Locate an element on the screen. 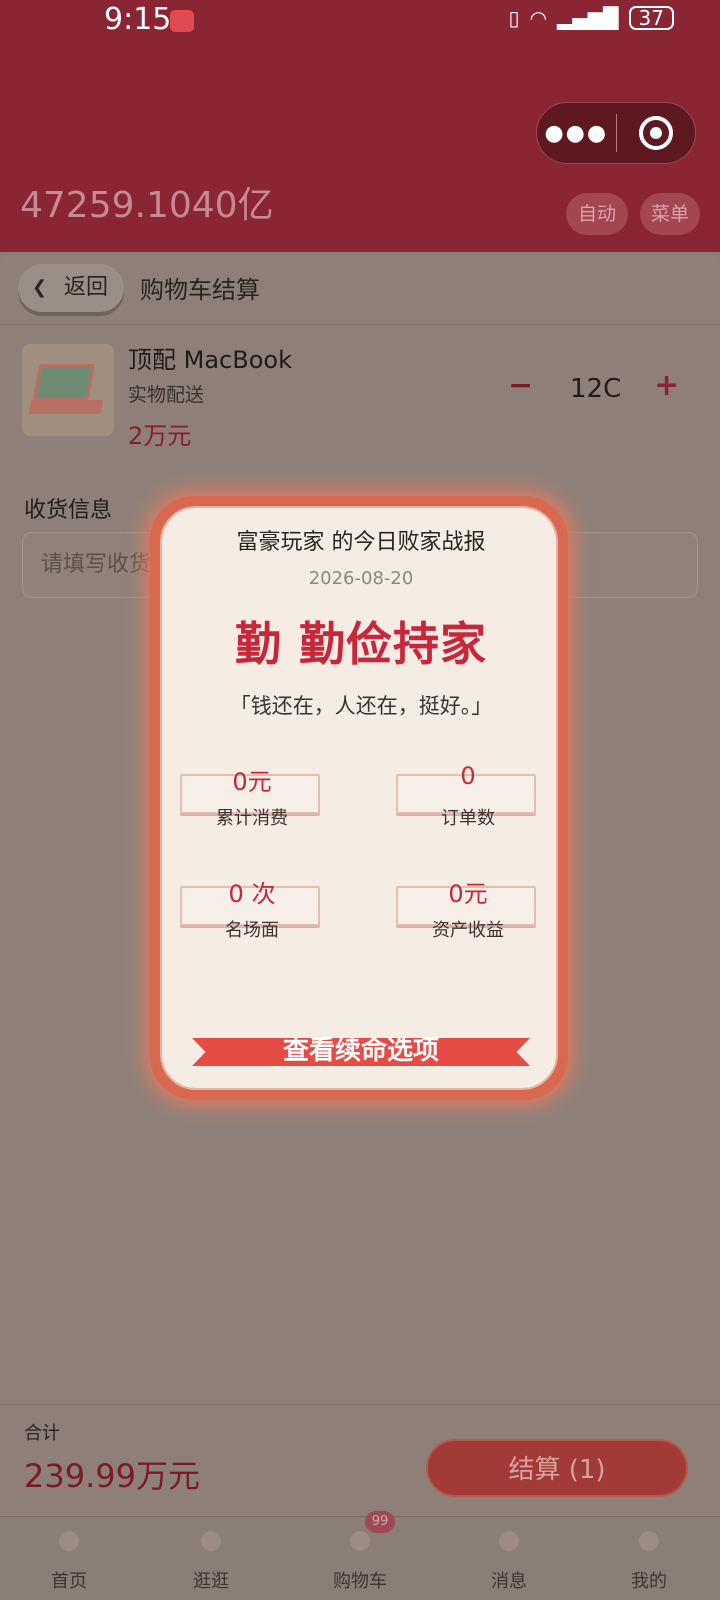  stat-asset-earnings: 0元 资产收益 is located at coordinates (466, 910).